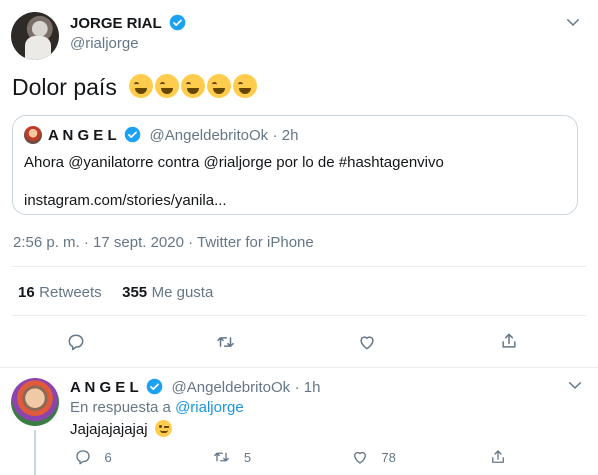 Image resolution: width=598 pixels, height=475 pixels. What do you see at coordinates (70, 292) in the screenshot?
I see `retweets-label: Retweets` at bounding box center [70, 292].